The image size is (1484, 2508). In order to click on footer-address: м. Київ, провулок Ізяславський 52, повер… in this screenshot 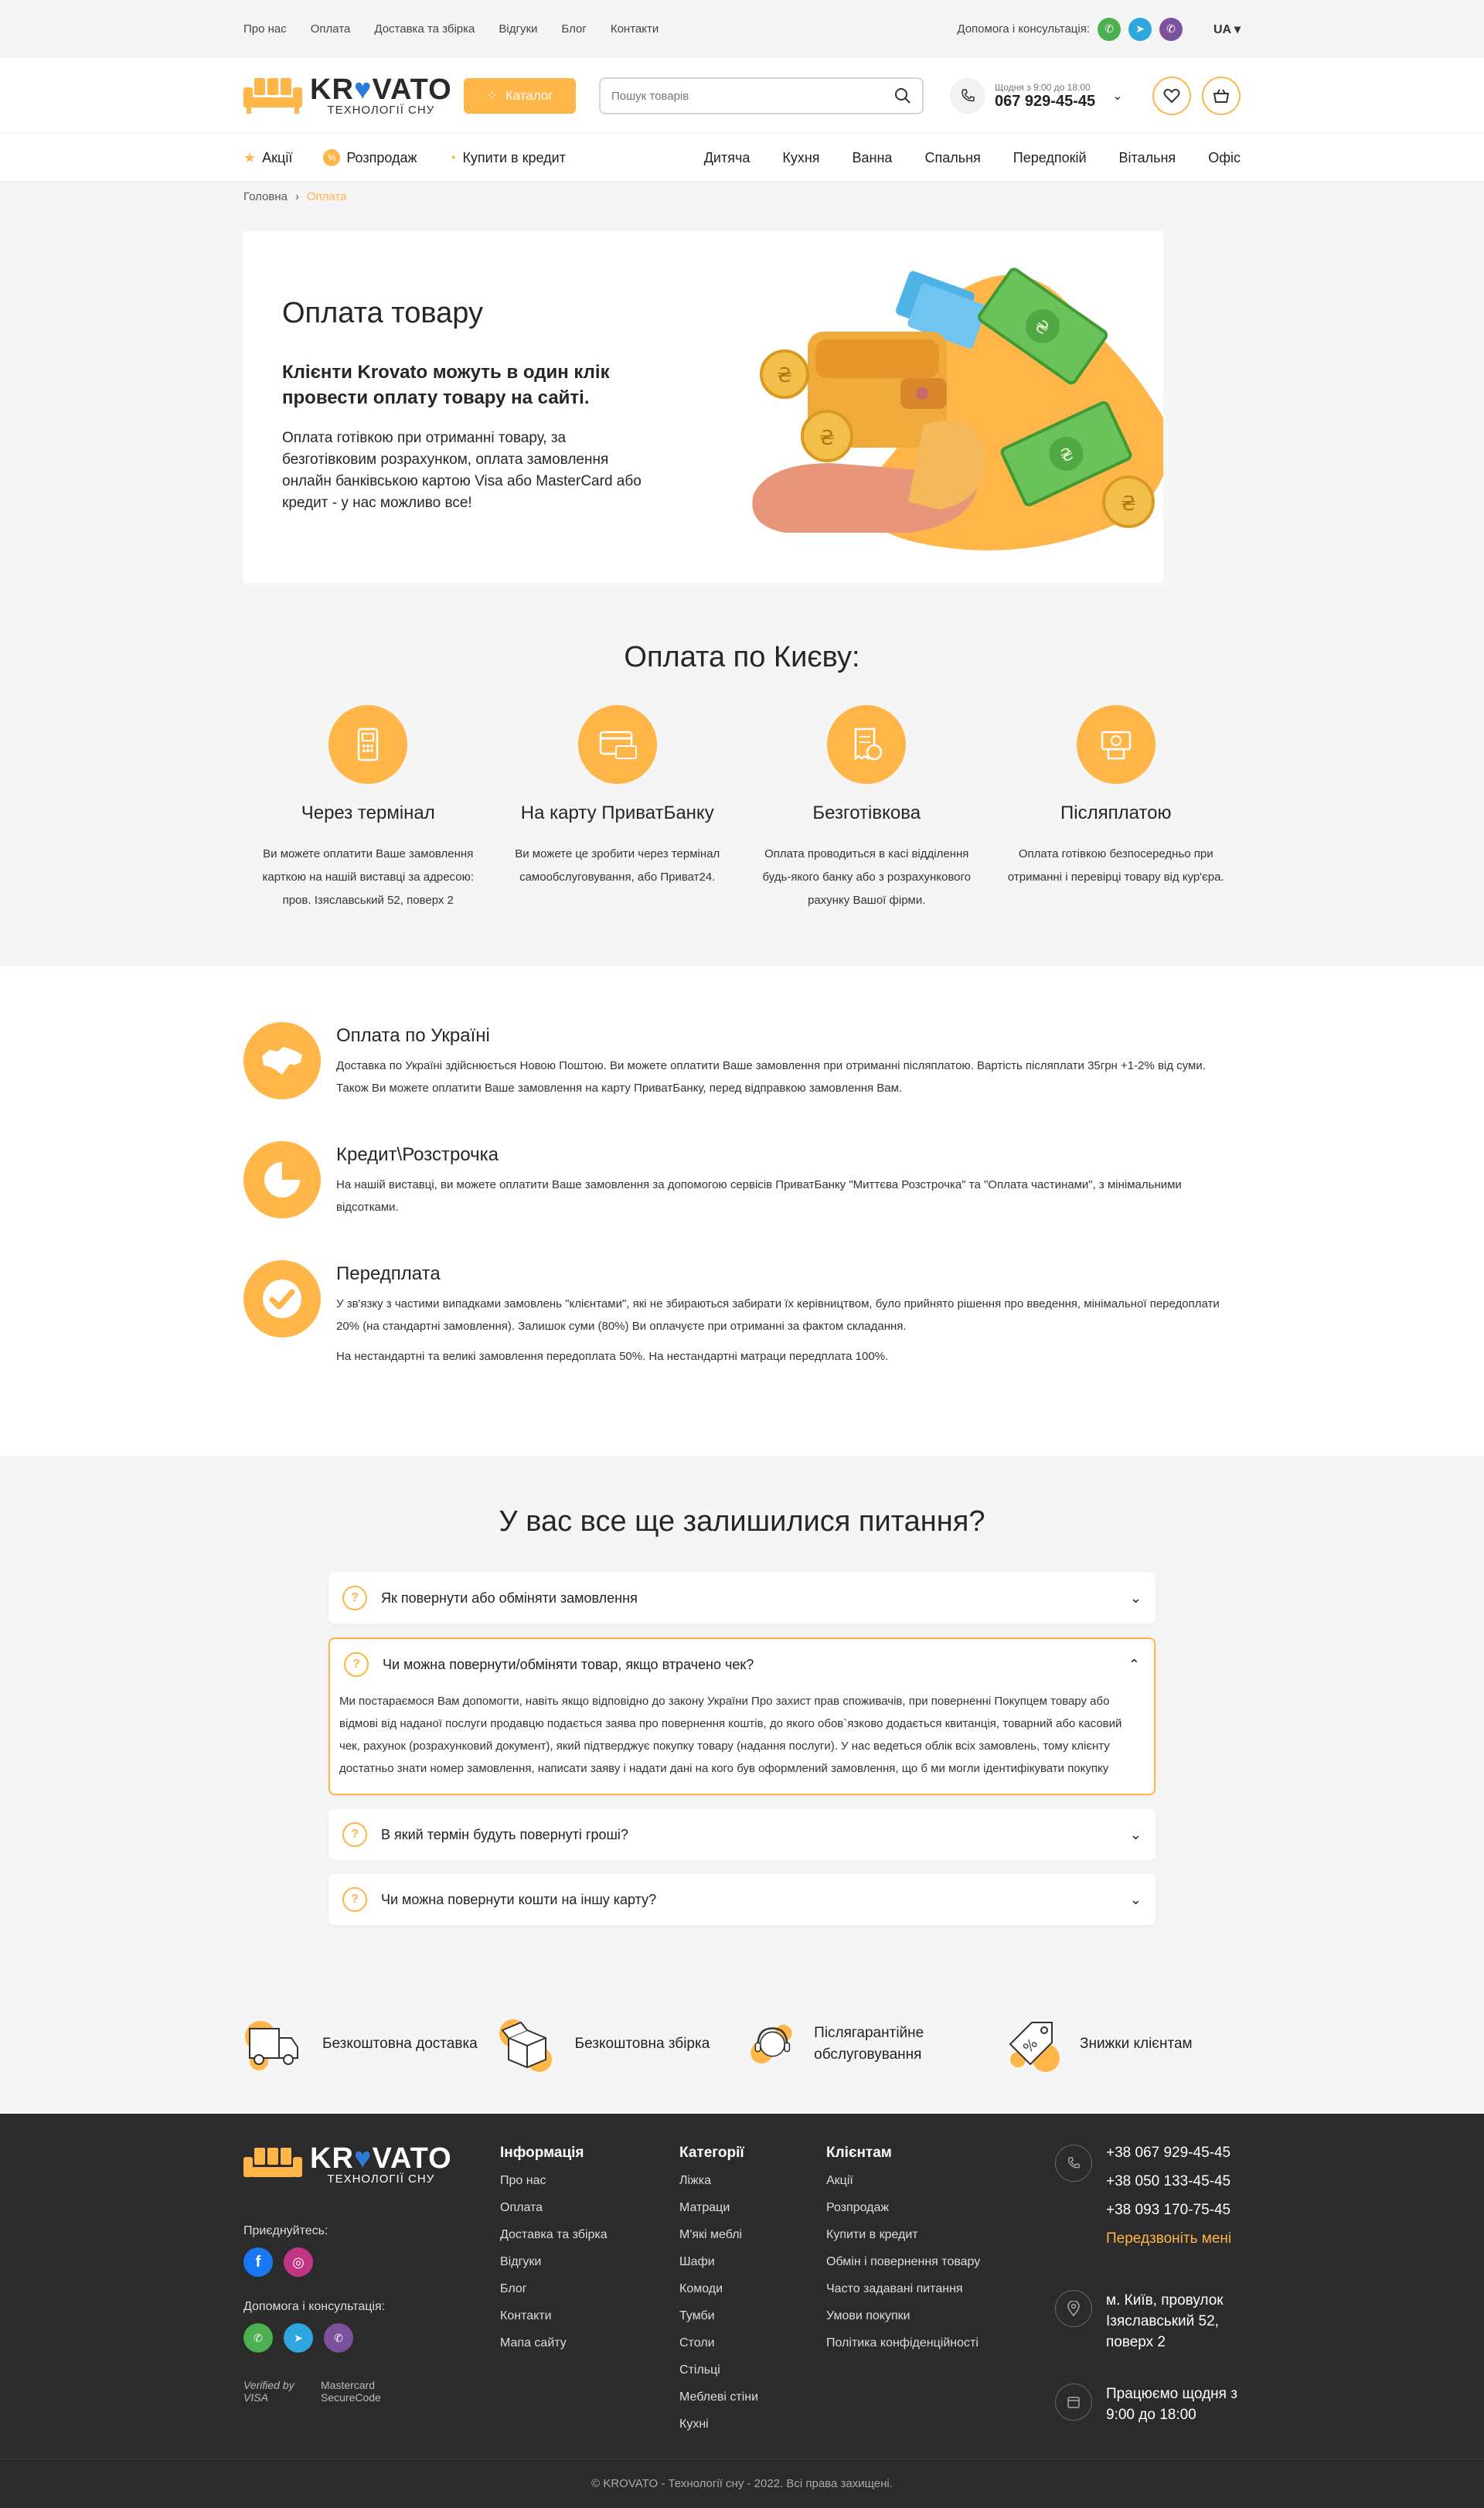, I will do `click(1165, 2321)`.